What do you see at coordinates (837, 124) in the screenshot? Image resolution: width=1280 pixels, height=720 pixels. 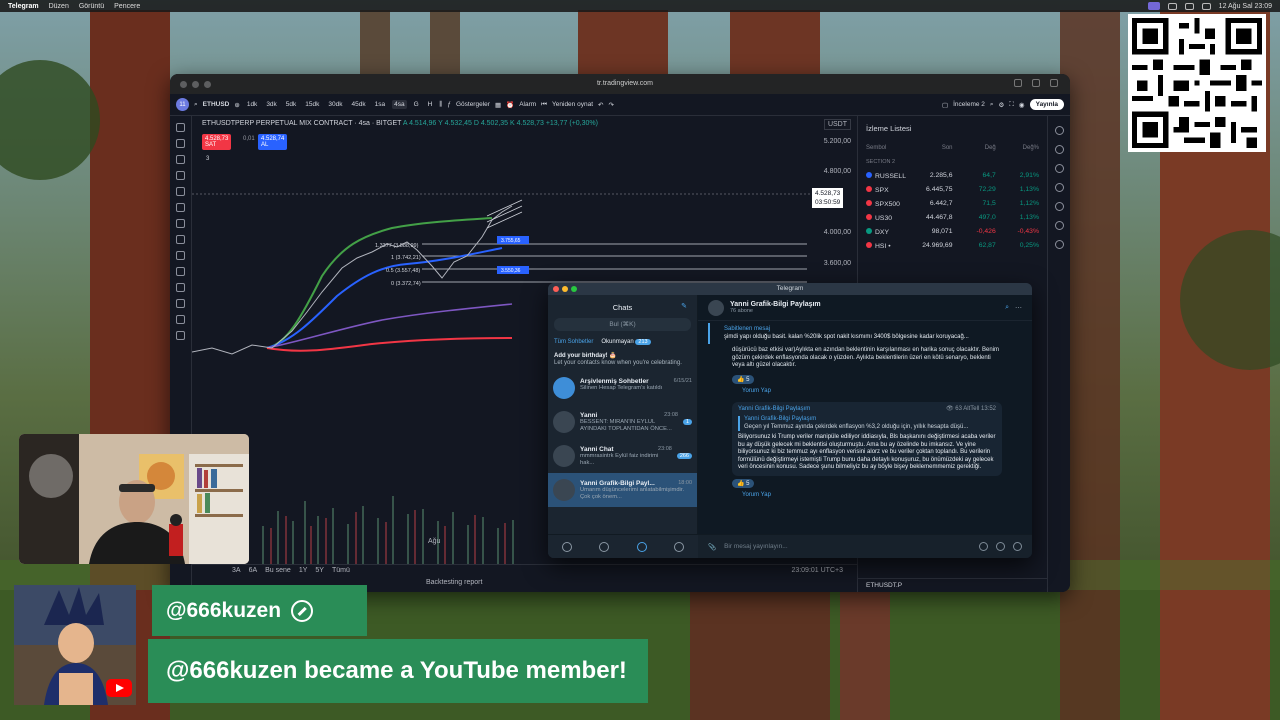 I see `currency-selector: USDT` at bounding box center [837, 124].